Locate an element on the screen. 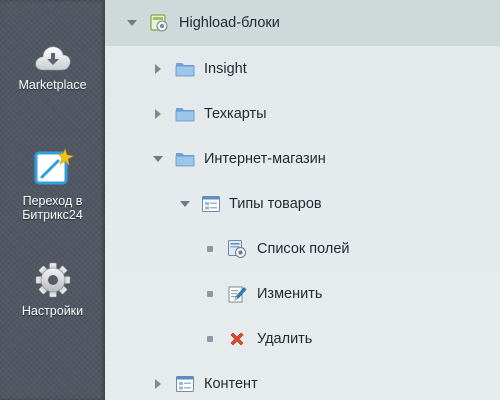 The height and width of the screenshot is (400, 500). tree-item-insight: Insight is located at coordinates (302, 68).